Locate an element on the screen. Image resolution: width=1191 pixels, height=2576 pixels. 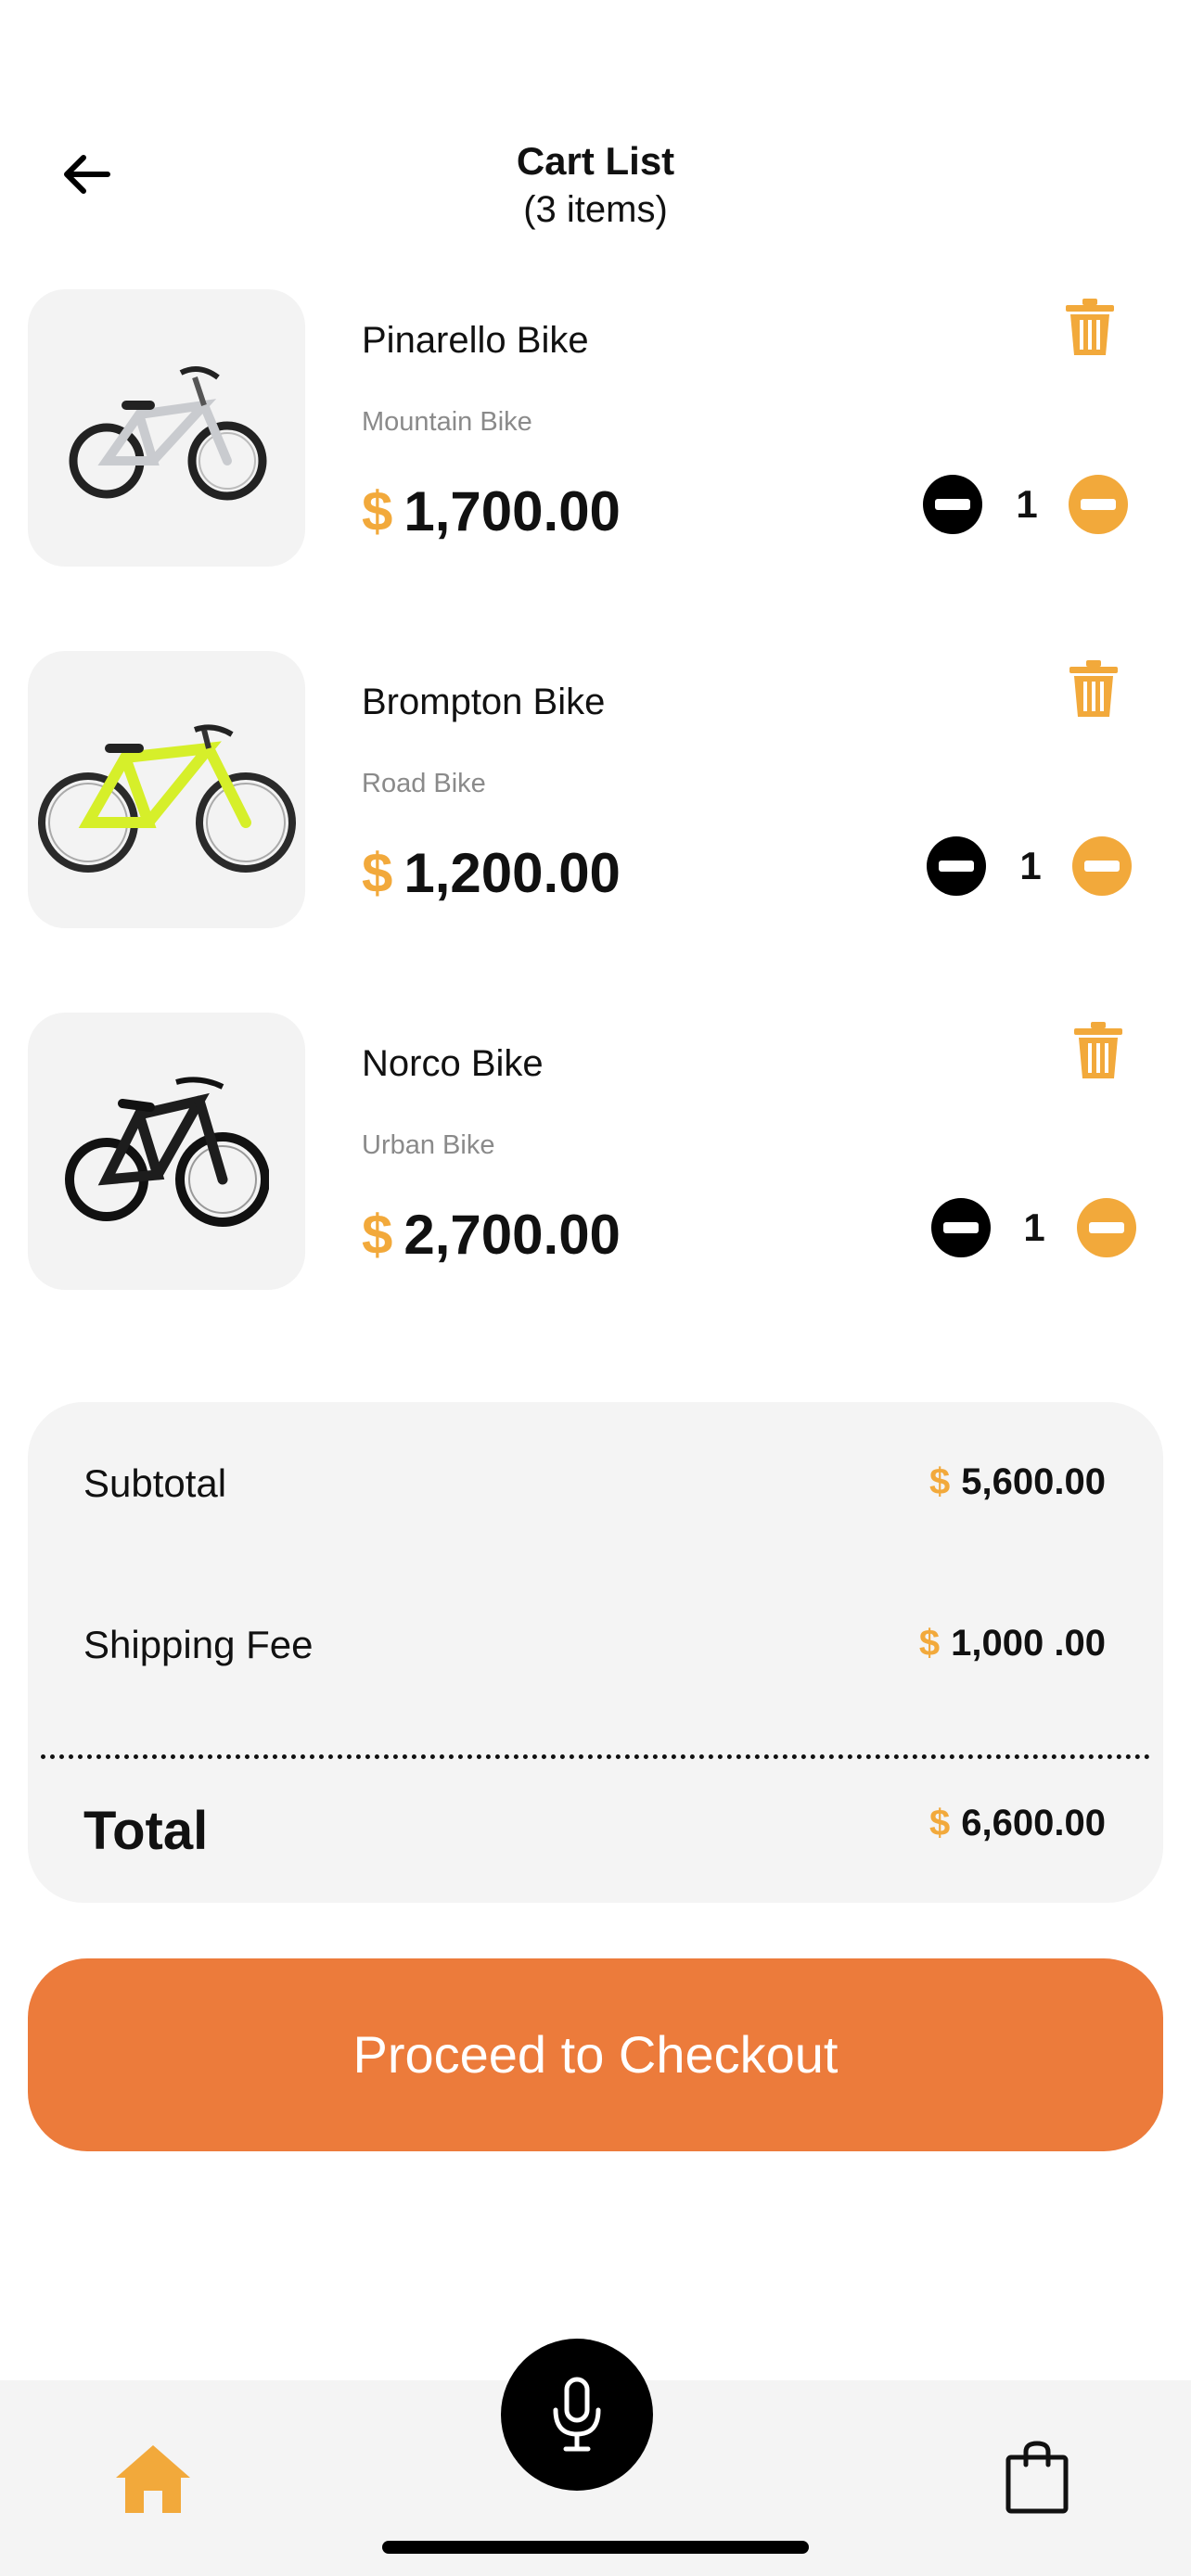
price-value: 1,700.00 is located at coordinates (512, 511).